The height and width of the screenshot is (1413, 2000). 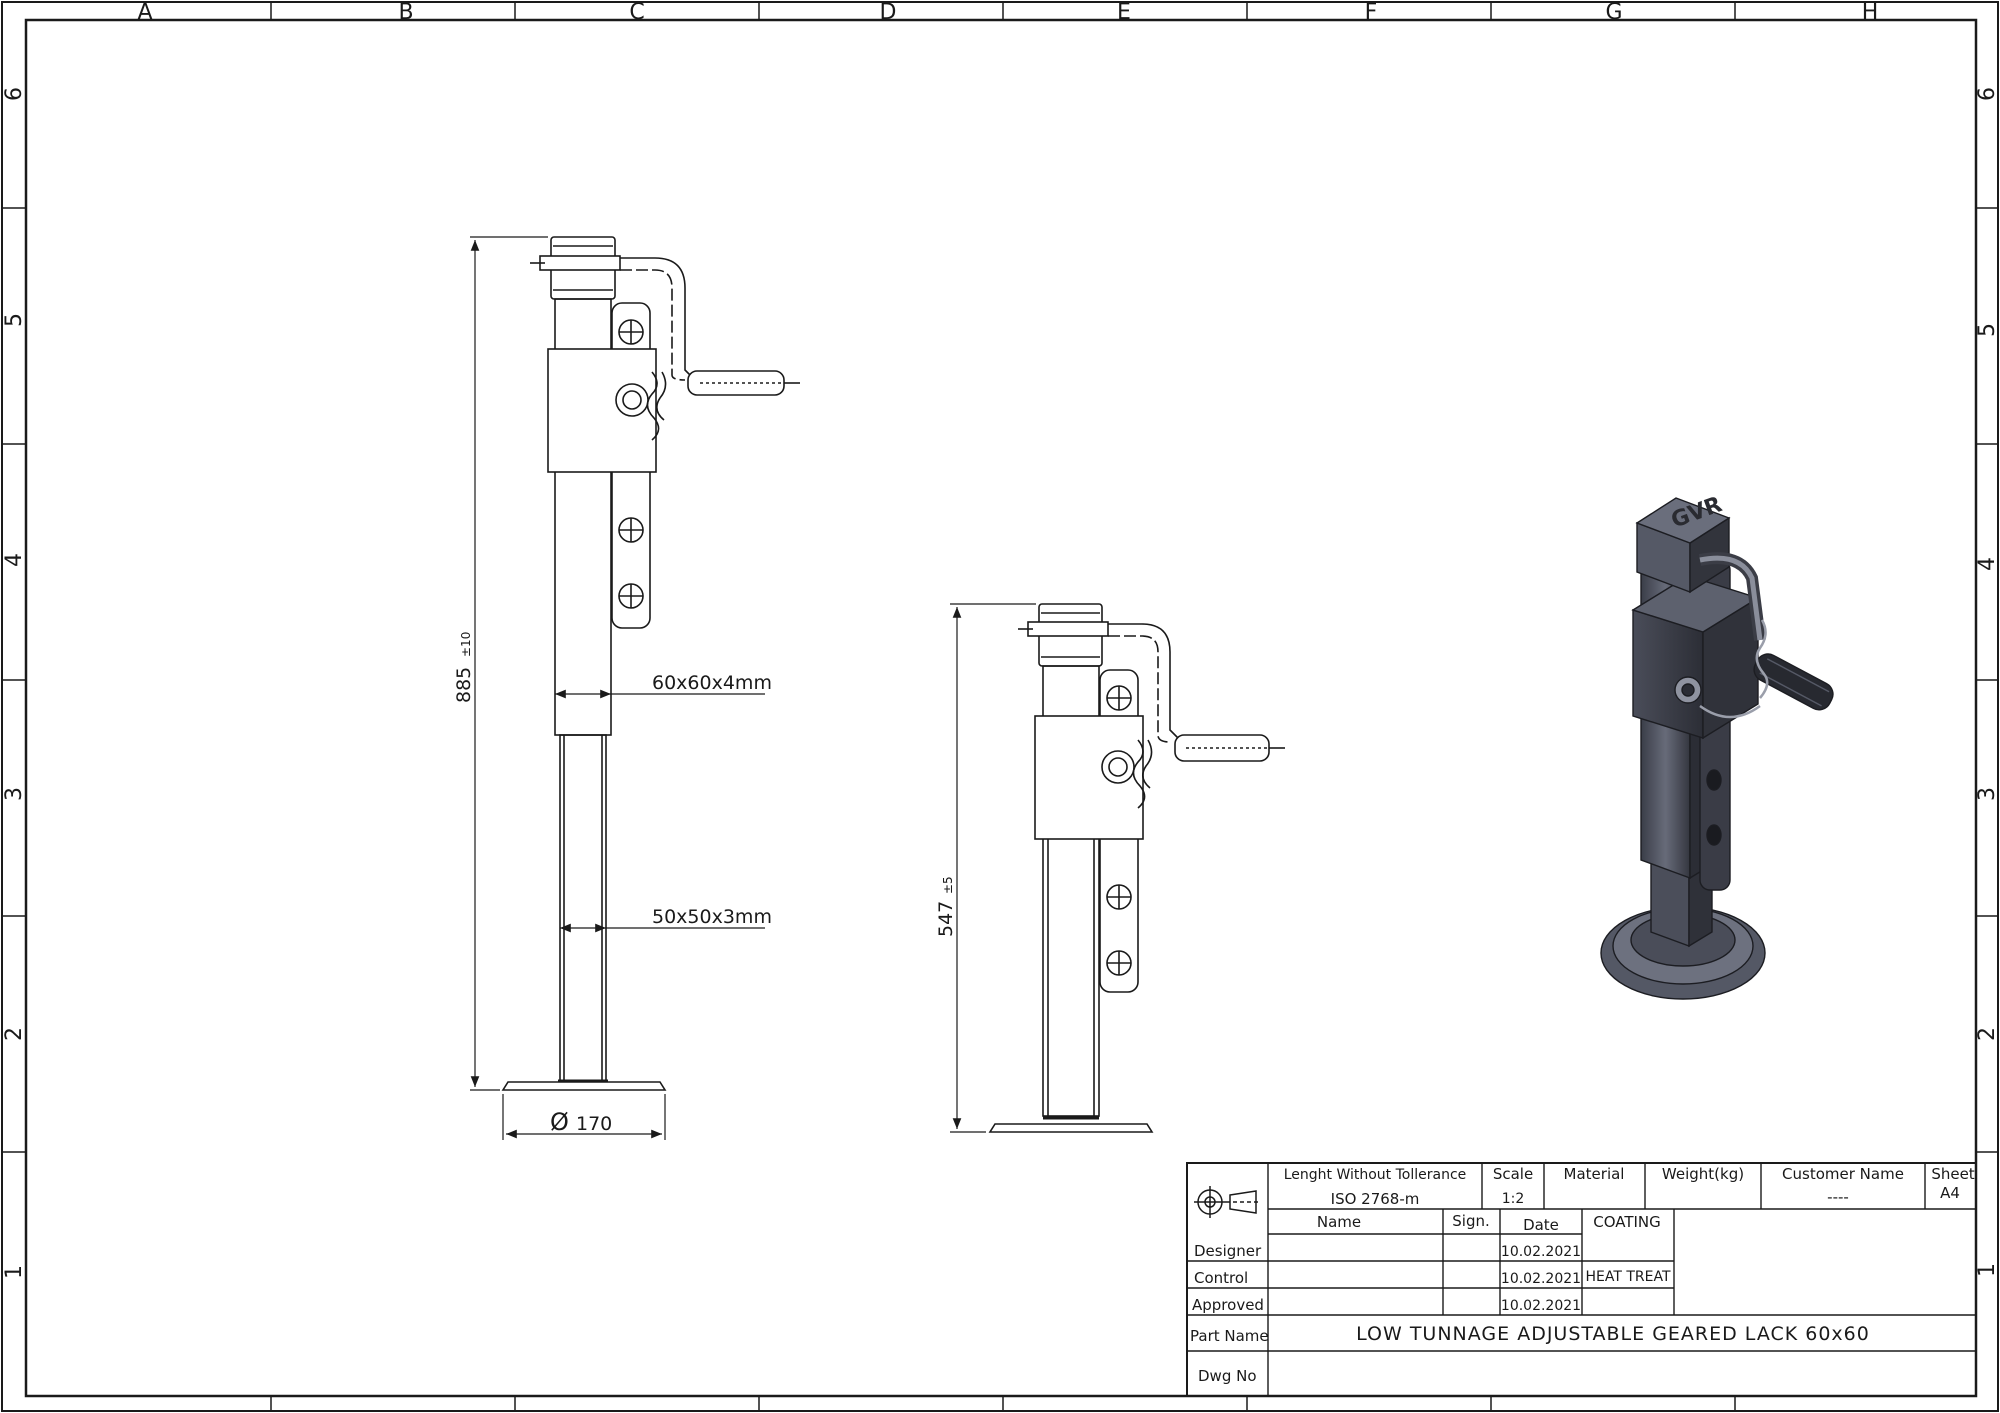 I want to click on column-letter: H, so click(x=1870, y=12).